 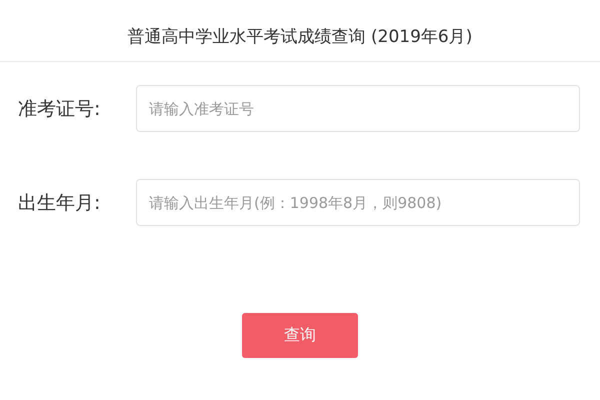 What do you see at coordinates (358, 108) in the screenshot?
I see `input-field: 请输入准考证号` at bounding box center [358, 108].